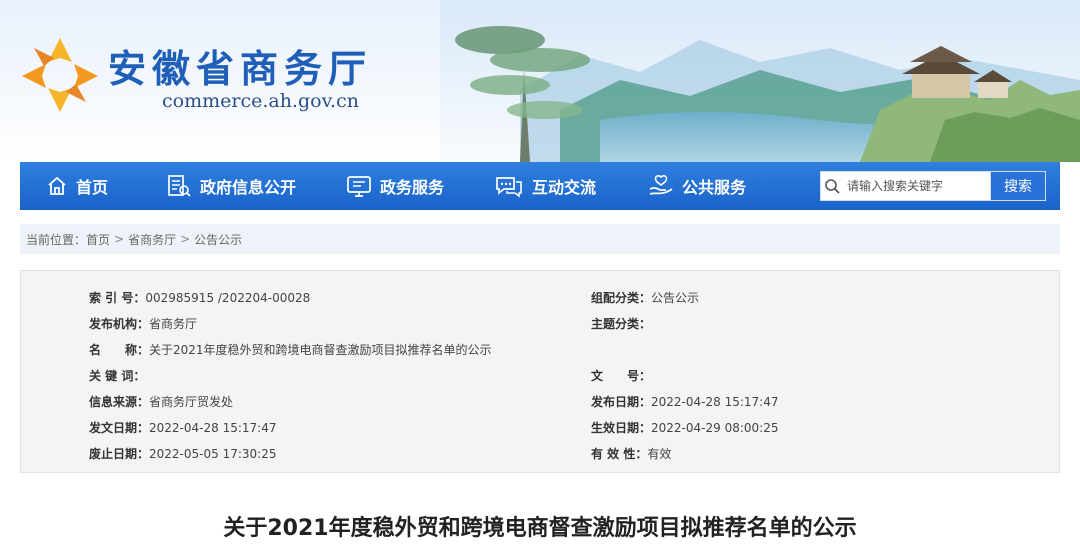  What do you see at coordinates (509, 187) in the screenshot?
I see `chat-icon` at bounding box center [509, 187].